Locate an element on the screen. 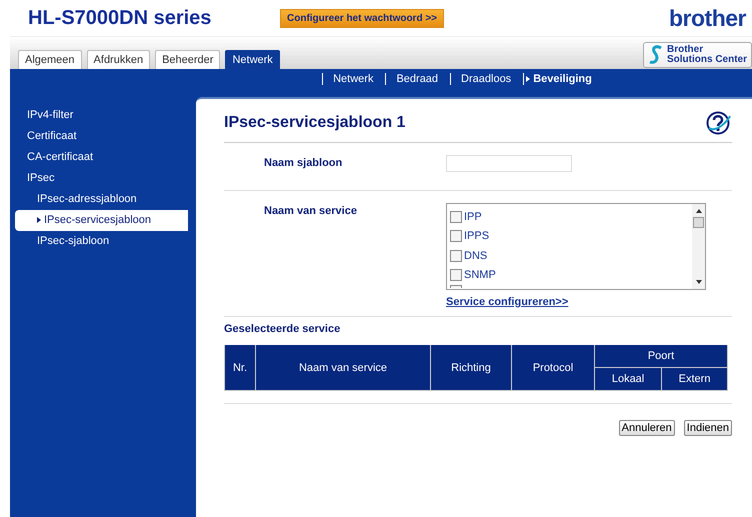 The height and width of the screenshot is (517, 752). service-option: IPP is located at coordinates (571, 216).